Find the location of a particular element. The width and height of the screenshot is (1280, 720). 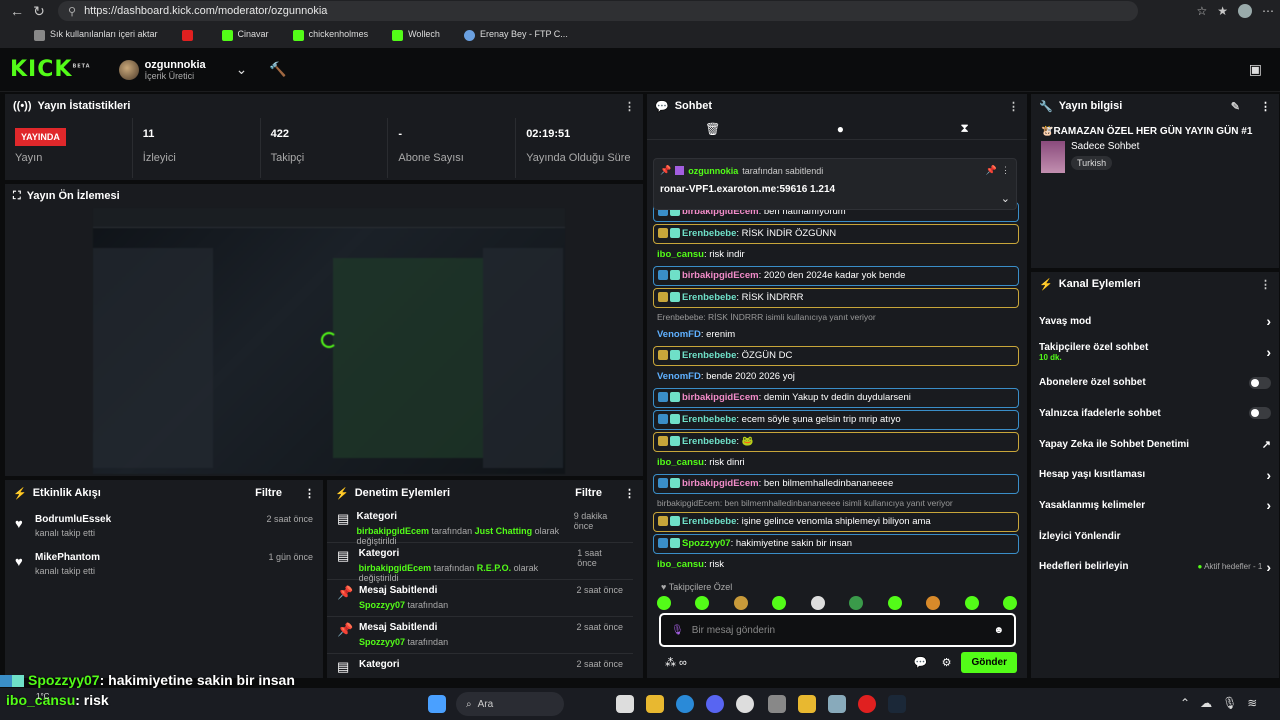

star-icon: ☆ is located at coordinates (1201, 11).